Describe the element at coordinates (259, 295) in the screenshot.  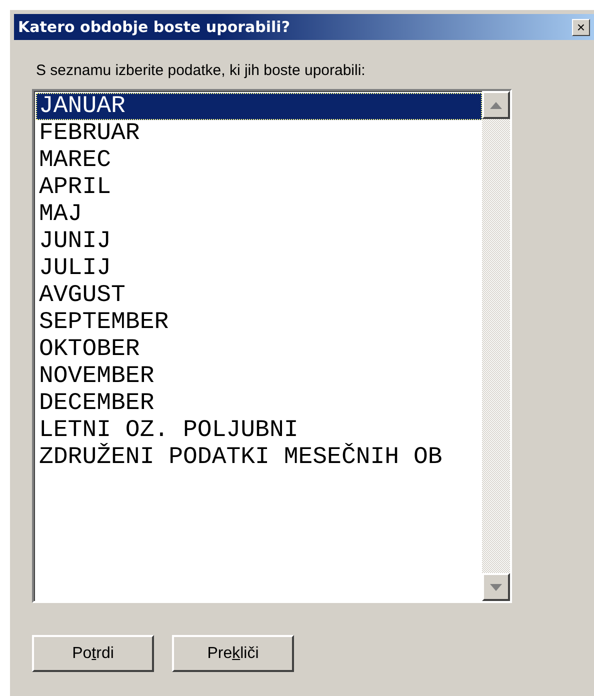
I see `list-item: AVGUST` at that location.